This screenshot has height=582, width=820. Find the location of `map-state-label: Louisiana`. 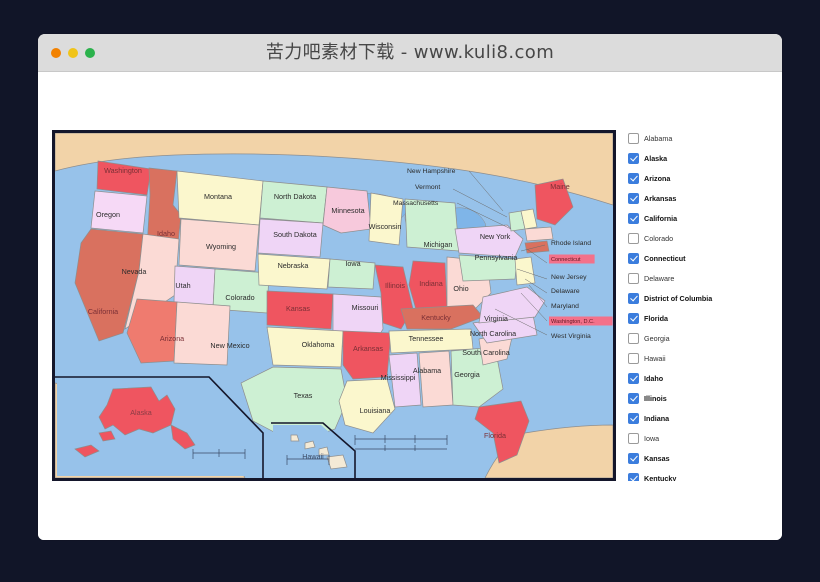

map-state-label: Louisiana is located at coordinates (375, 410).